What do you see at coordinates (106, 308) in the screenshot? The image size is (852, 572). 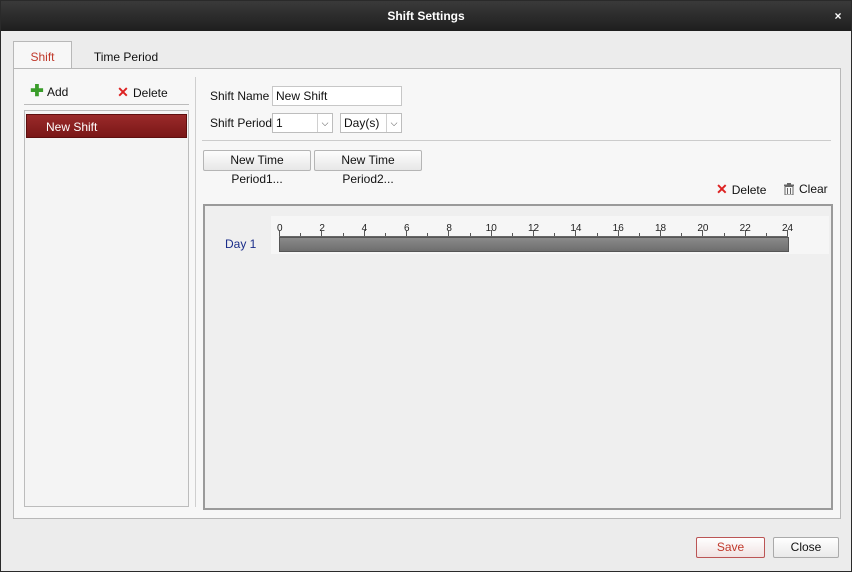 I see `shift-list: New Shift` at bounding box center [106, 308].